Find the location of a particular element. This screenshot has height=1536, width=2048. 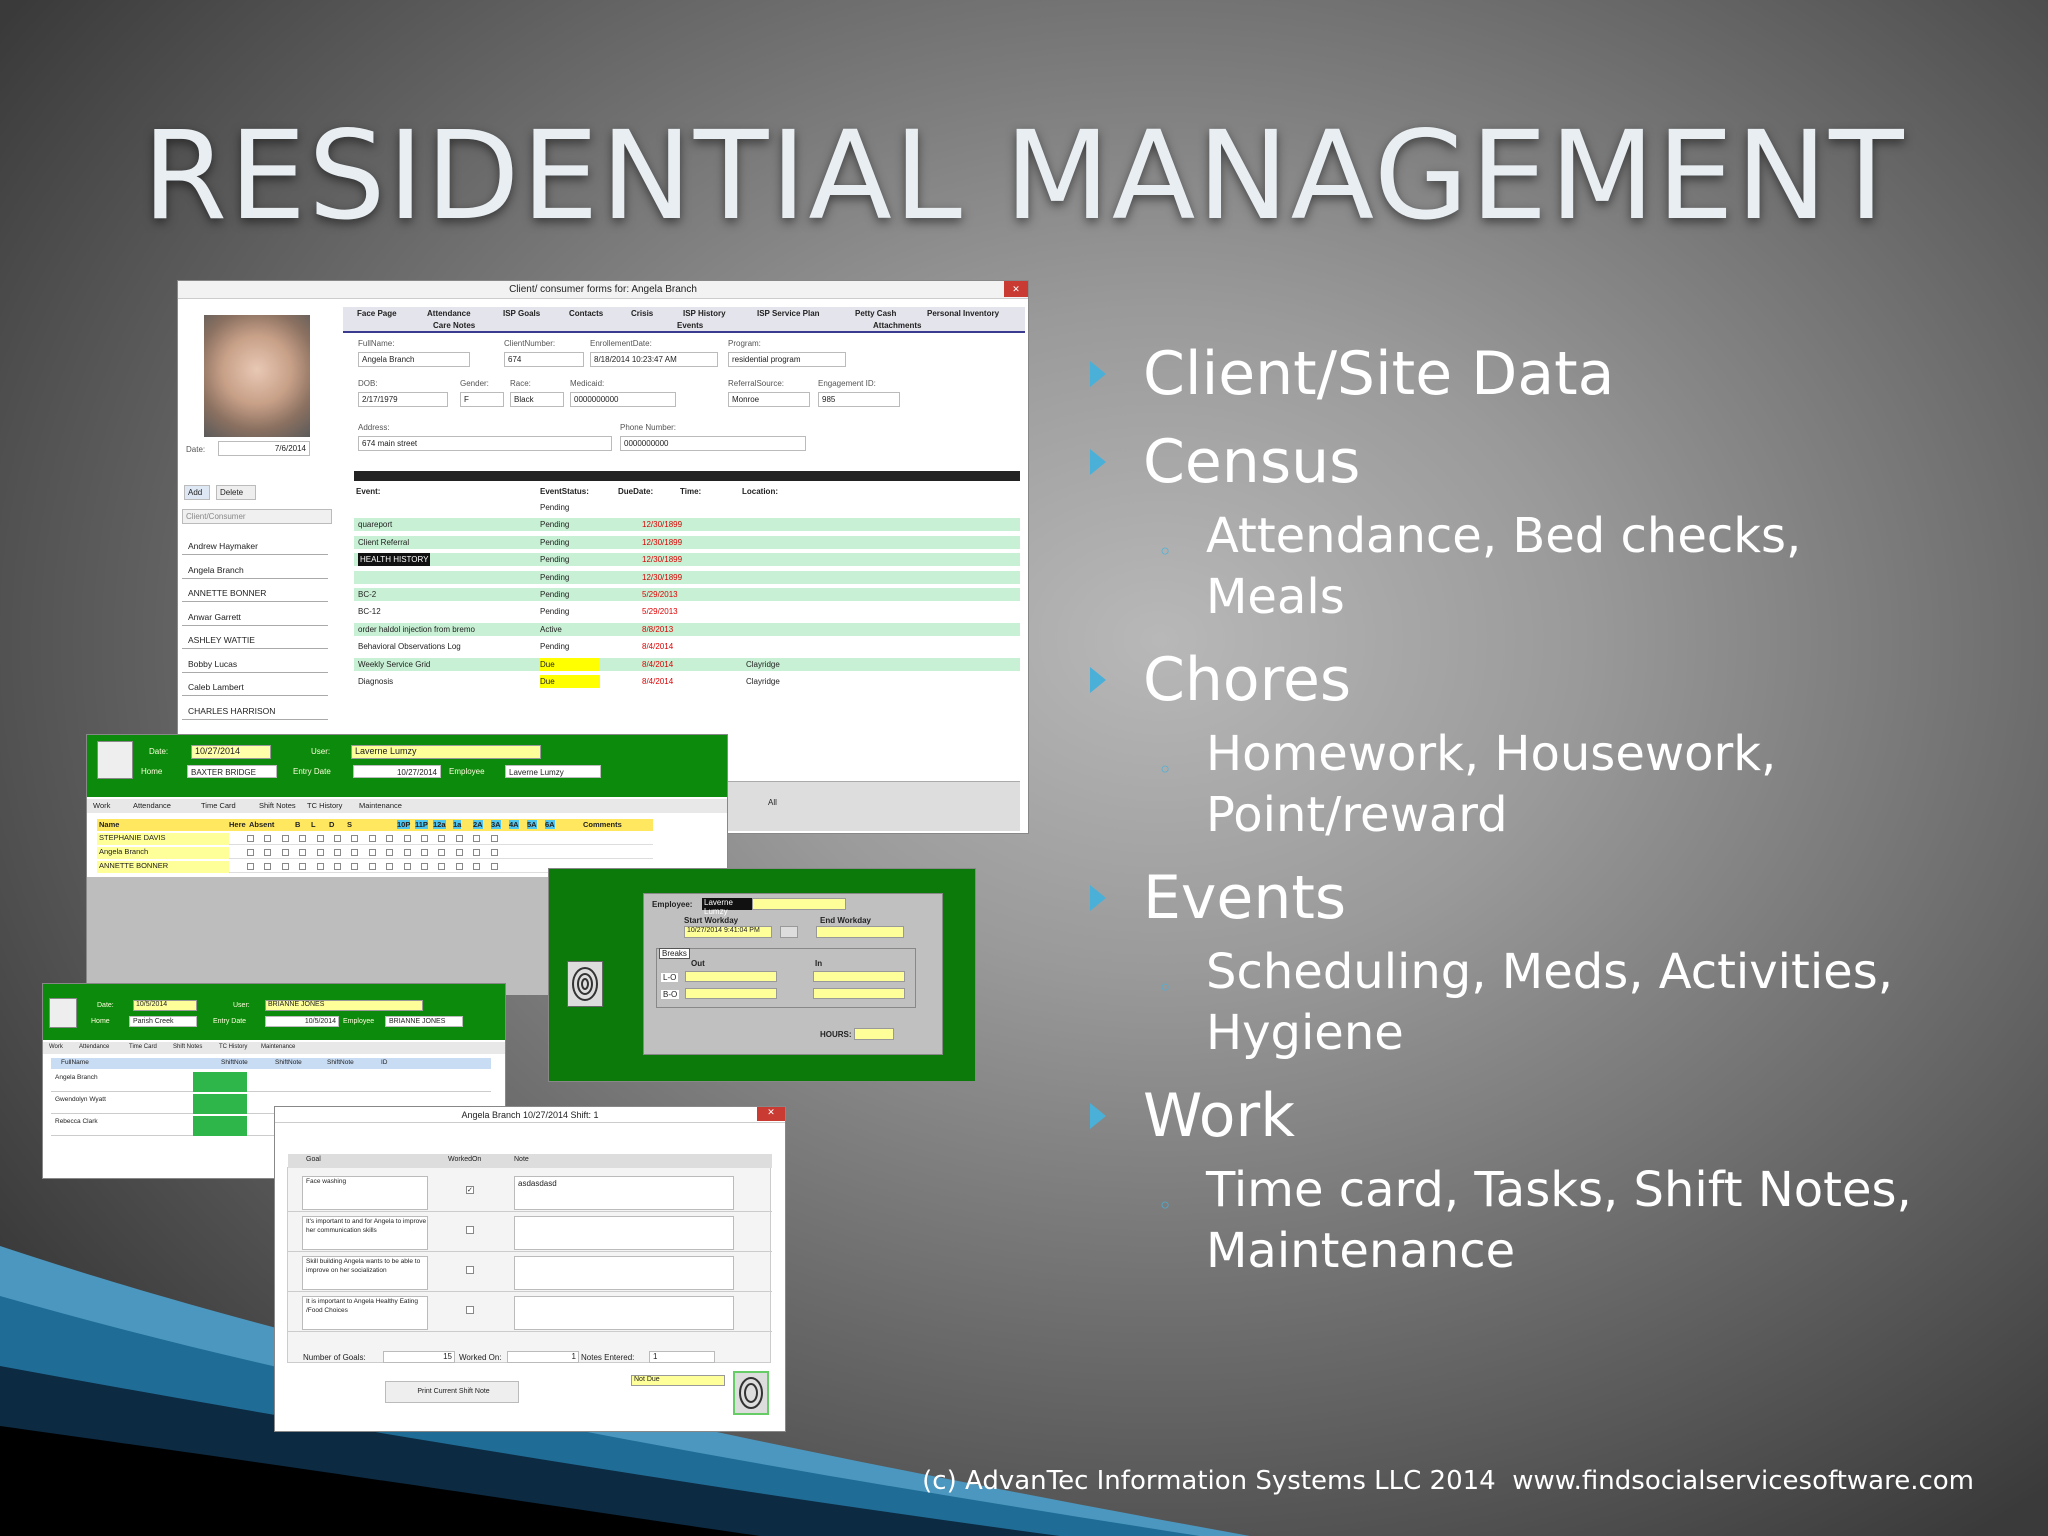

status-select: Not Due is located at coordinates (678, 1380).